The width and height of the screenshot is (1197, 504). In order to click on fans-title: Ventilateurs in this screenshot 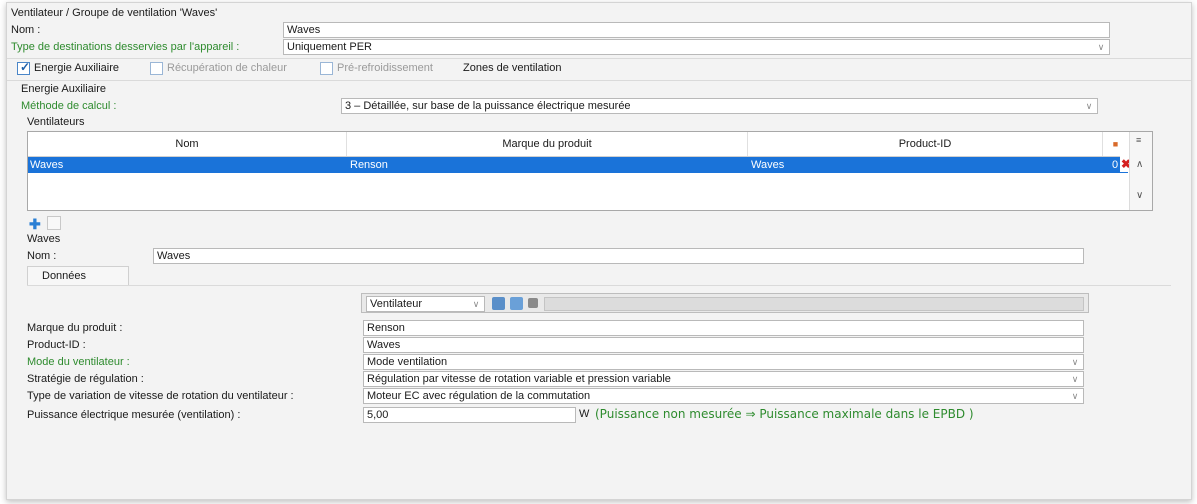, I will do `click(56, 122)`.